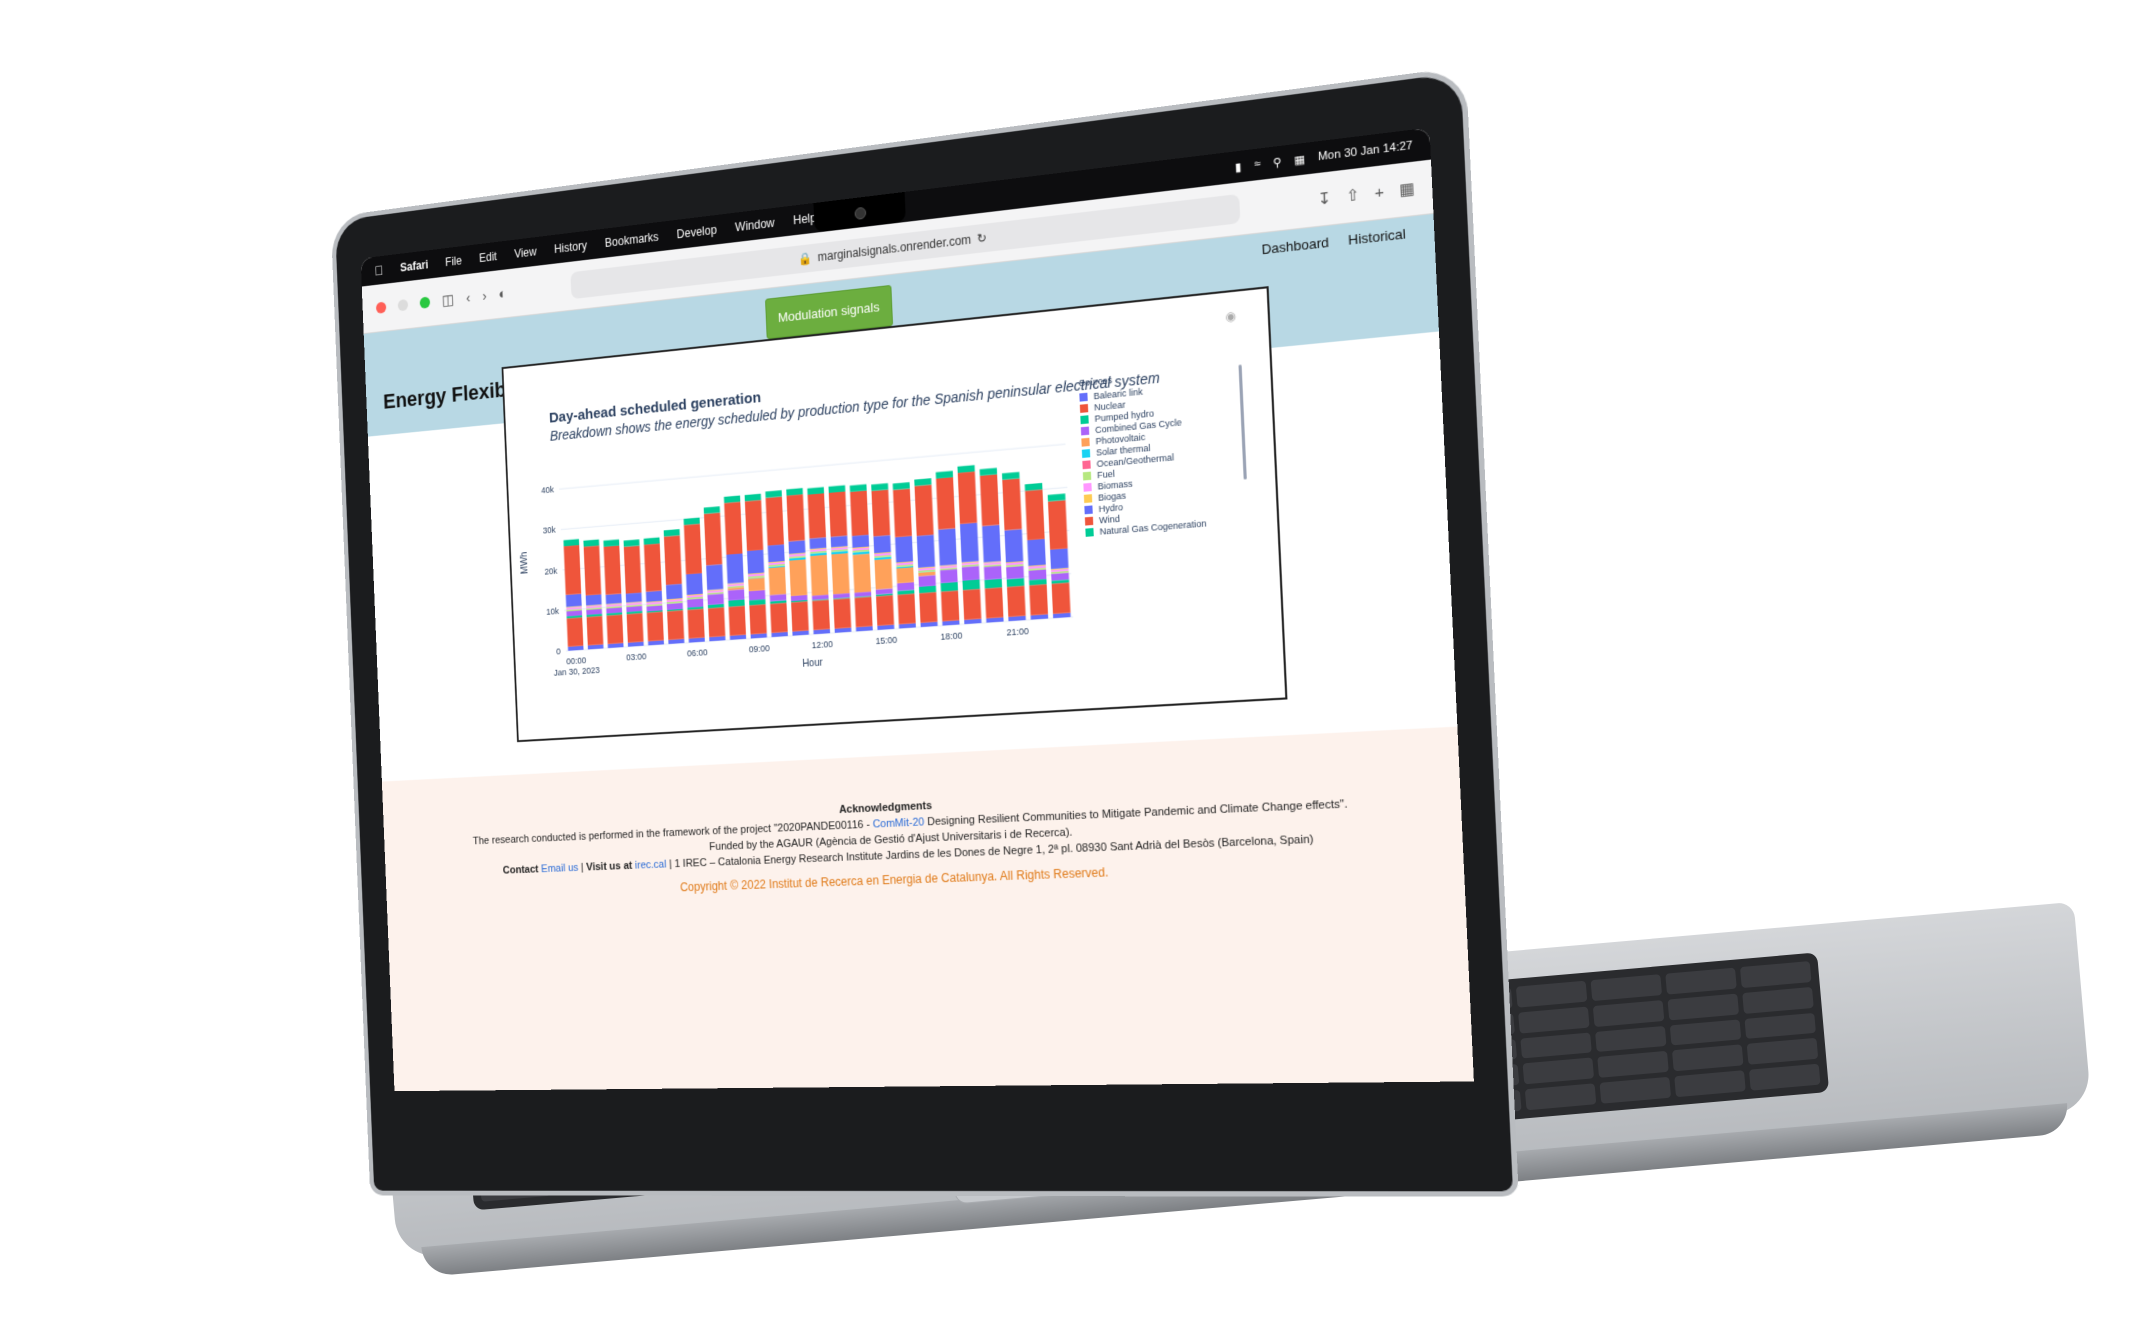 This screenshot has height=1326, width=2148. I want to click on menu-window: Window, so click(755, 225).